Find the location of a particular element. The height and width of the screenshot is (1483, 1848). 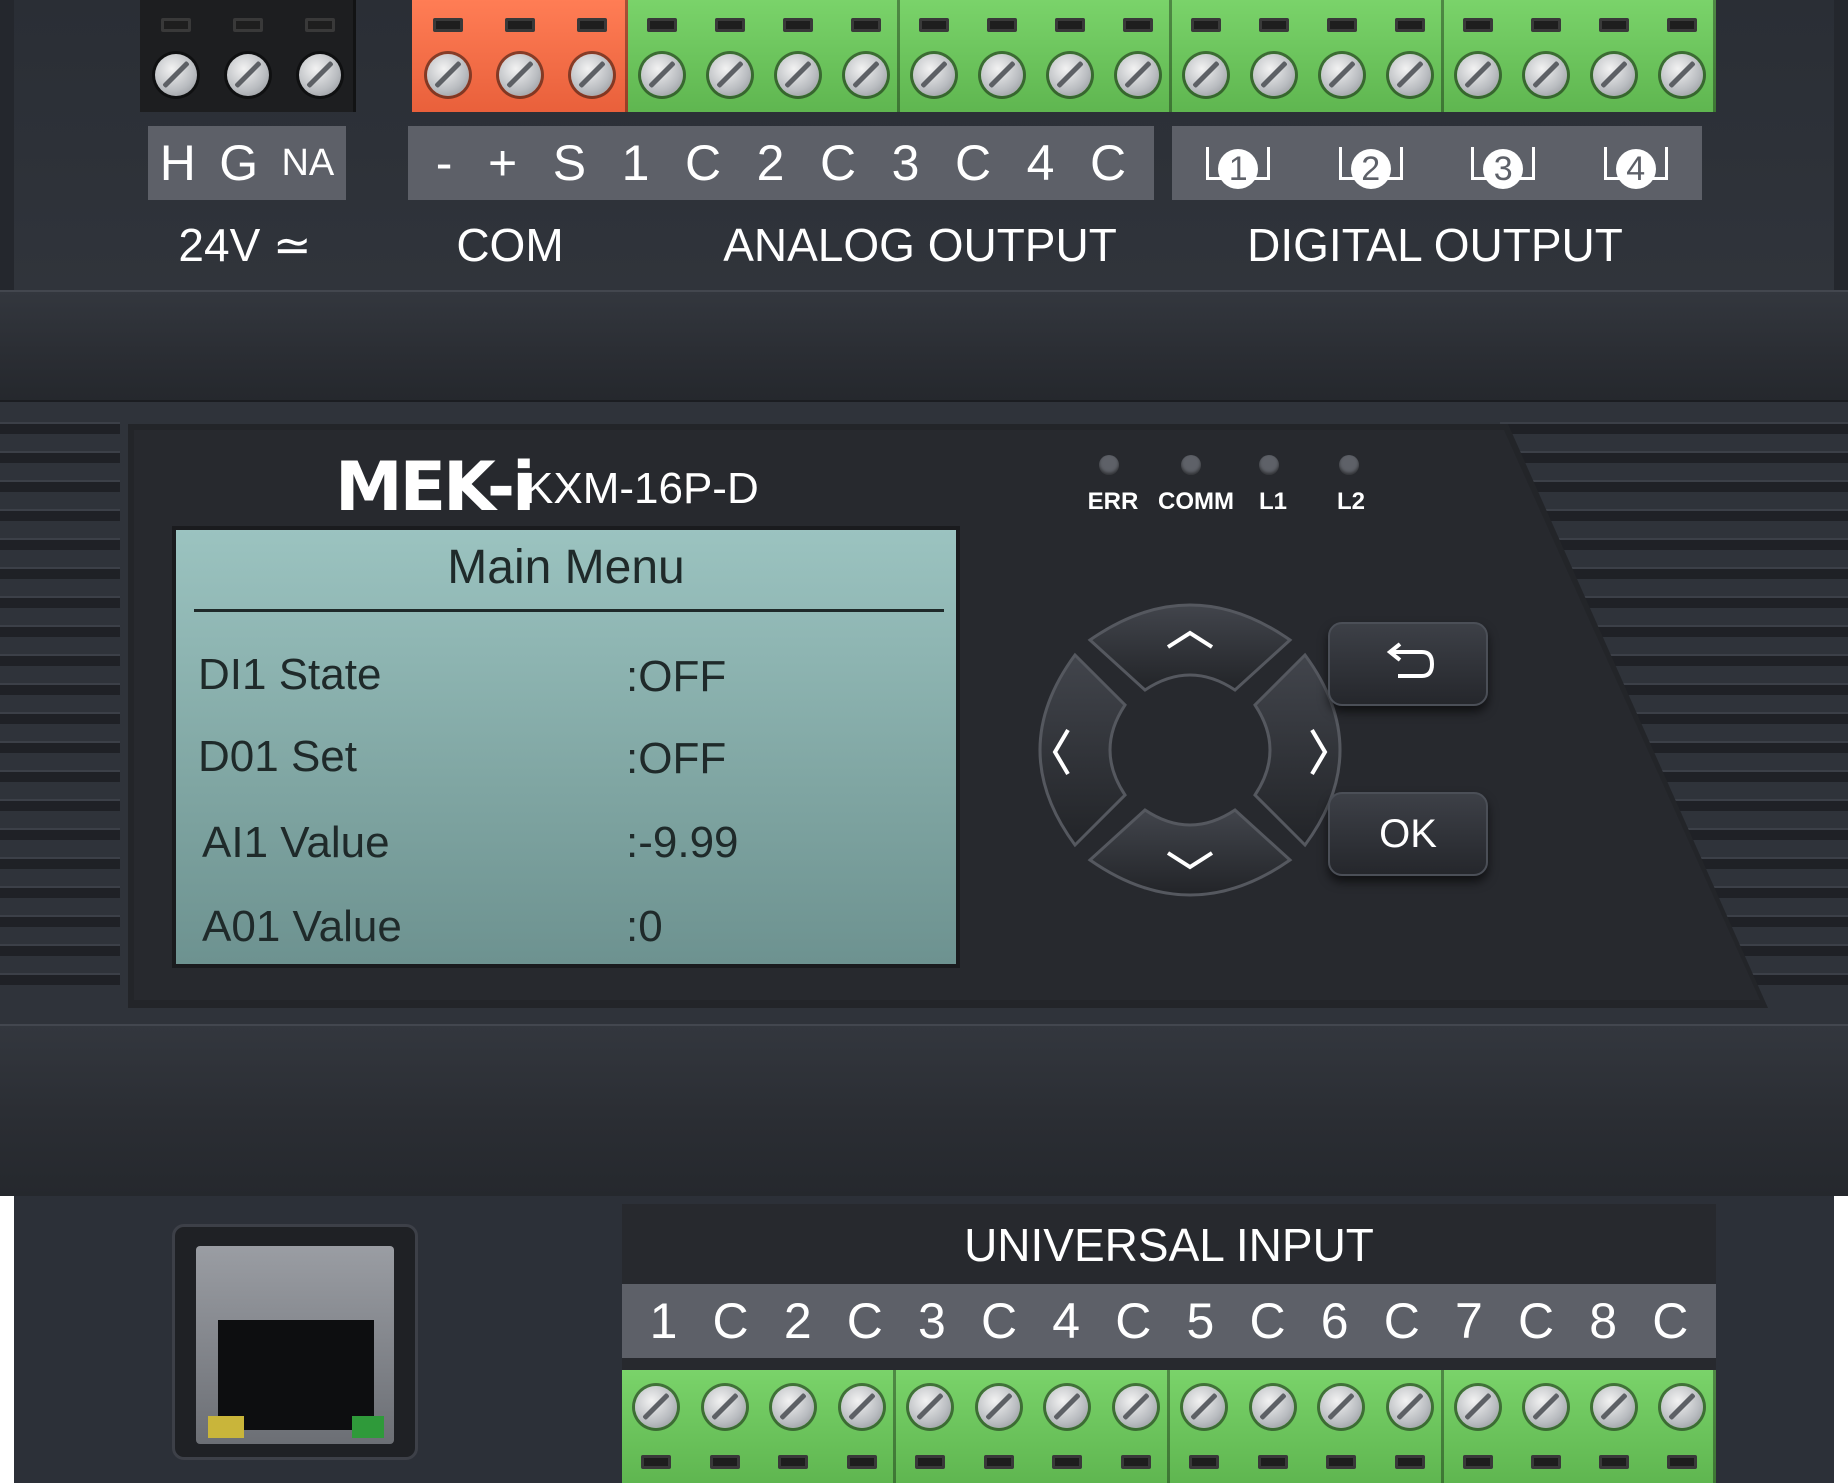

return-arrow-icon is located at coordinates (1410, 660).